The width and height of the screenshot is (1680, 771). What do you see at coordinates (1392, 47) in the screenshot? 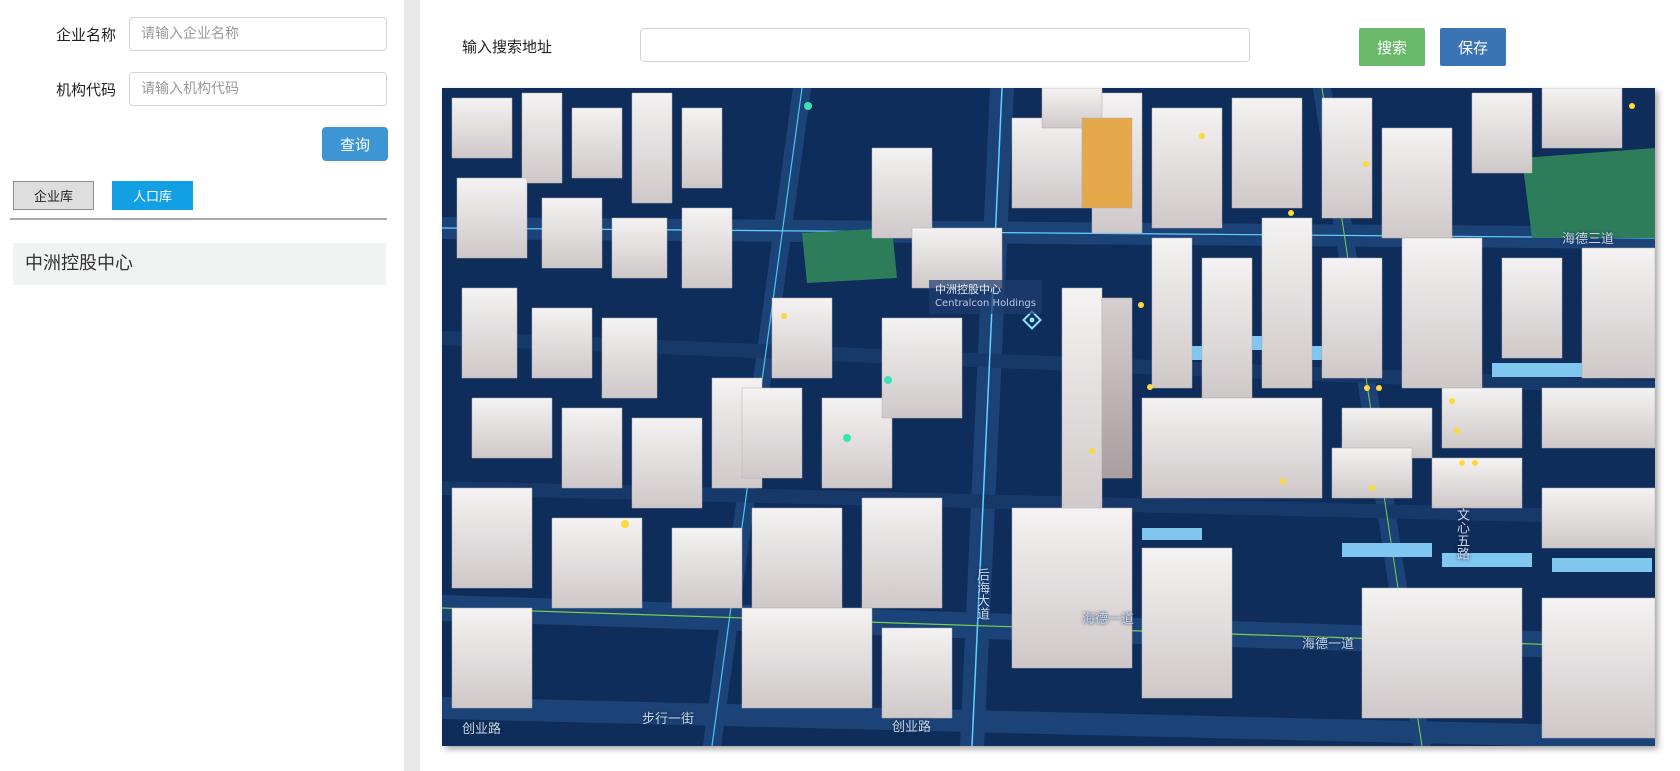
I see `search-button: 搜索` at bounding box center [1392, 47].